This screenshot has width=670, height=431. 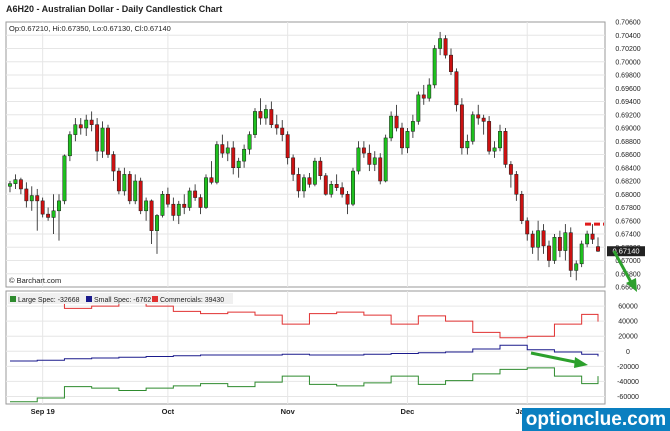 I want to click on legend-commercials: Commercials: 39430, so click(x=192, y=300).